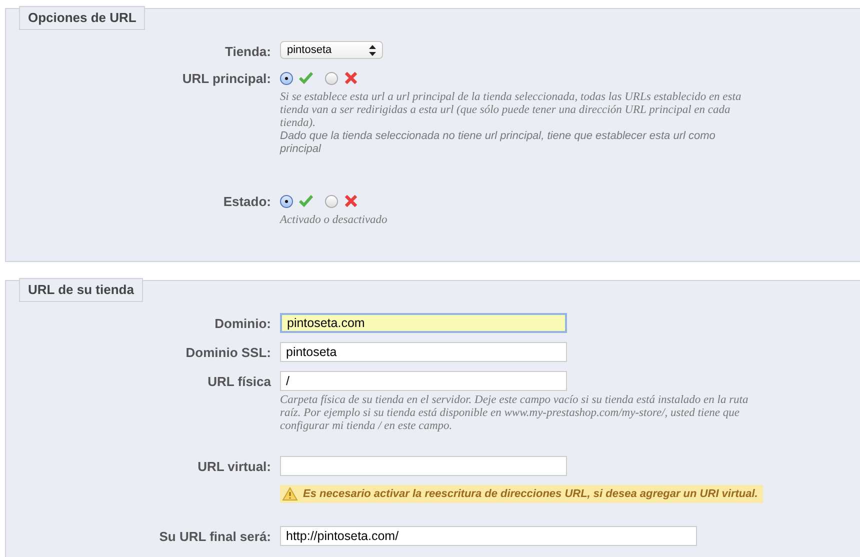 This screenshot has height=557, width=860. I want to click on help-text: Activado o desactivado, so click(334, 220).